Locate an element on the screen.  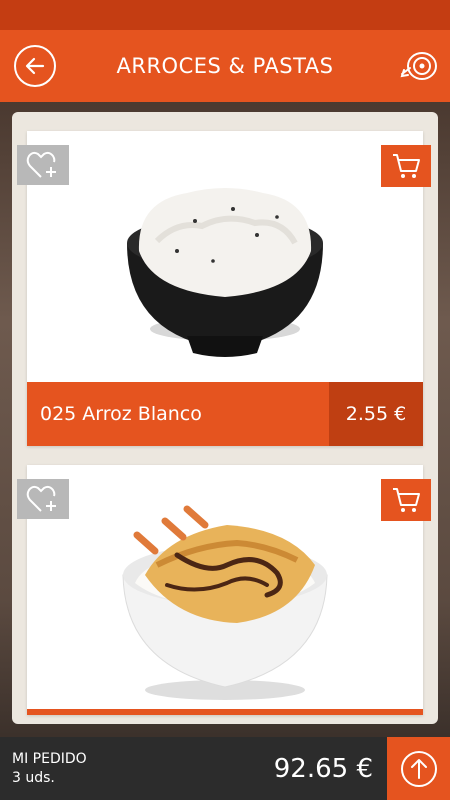
meat-icon is located at coordinates (418, 66).